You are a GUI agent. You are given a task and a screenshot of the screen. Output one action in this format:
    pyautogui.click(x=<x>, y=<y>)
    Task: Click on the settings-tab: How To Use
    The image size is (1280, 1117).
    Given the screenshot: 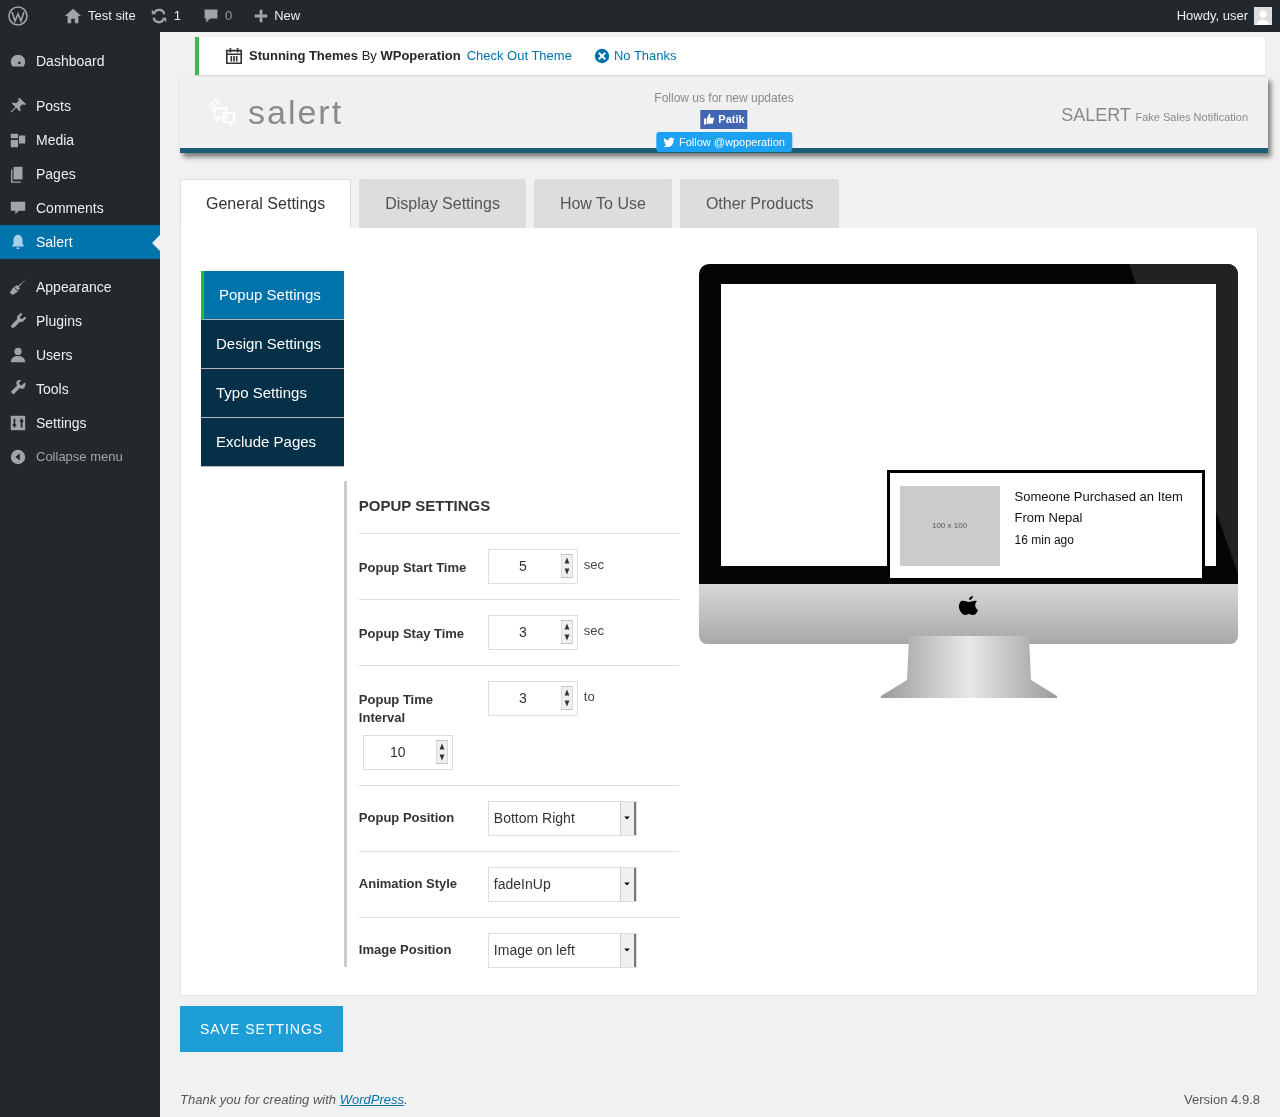 What is the action you would take?
    pyautogui.click(x=602, y=203)
    